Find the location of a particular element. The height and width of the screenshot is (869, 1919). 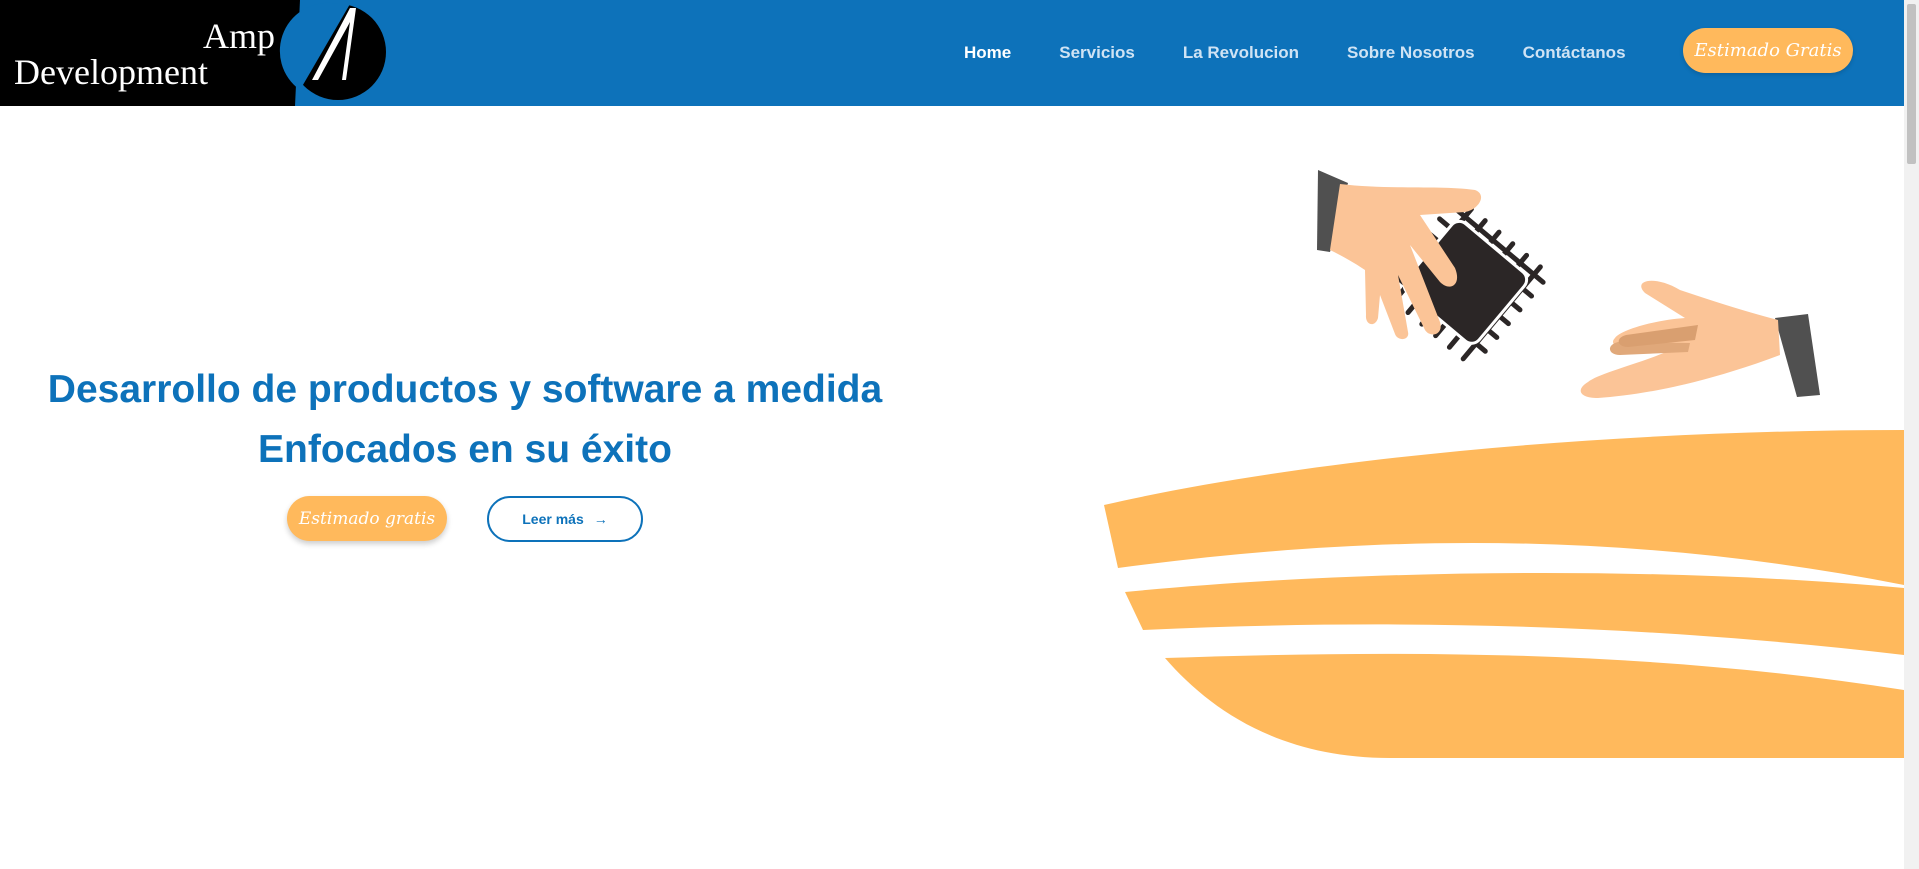

arrow-right-icon: → is located at coordinates (600, 519).